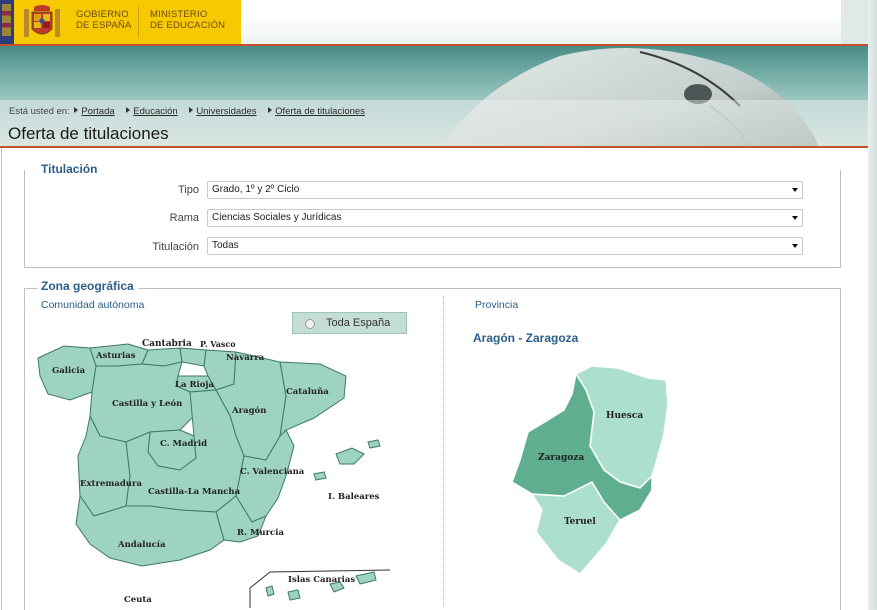  Describe the element at coordinates (138, 600) in the screenshot. I see `label-ceuta: Ceuta` at that location.